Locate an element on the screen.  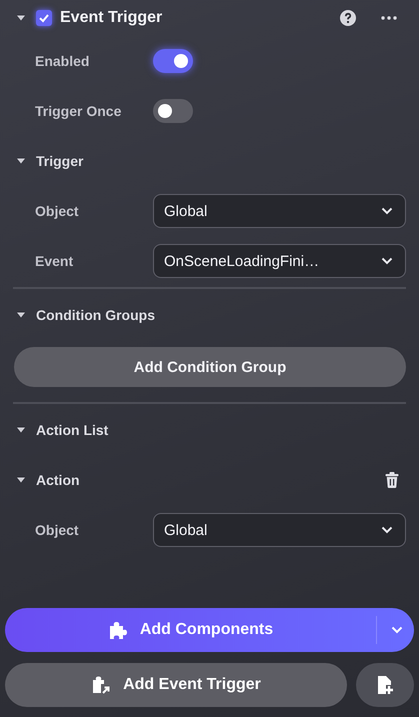
add-components-button: Add Components is located at coordinates (209, 630).